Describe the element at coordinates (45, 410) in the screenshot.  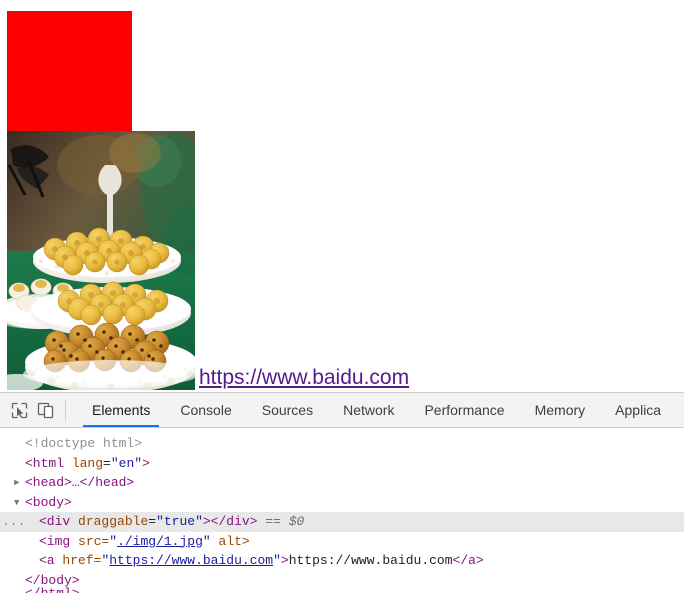
I see `device-toolbar-icon` at that location.